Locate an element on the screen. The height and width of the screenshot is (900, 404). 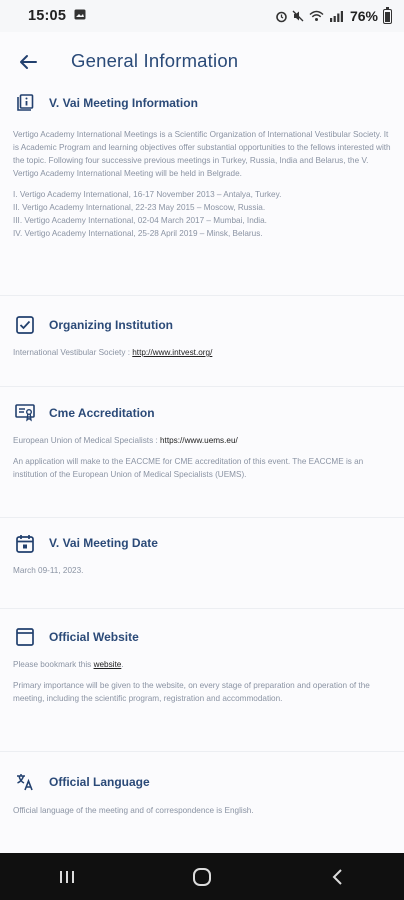
section-title: Official Language is located at coordinates (99, 782).